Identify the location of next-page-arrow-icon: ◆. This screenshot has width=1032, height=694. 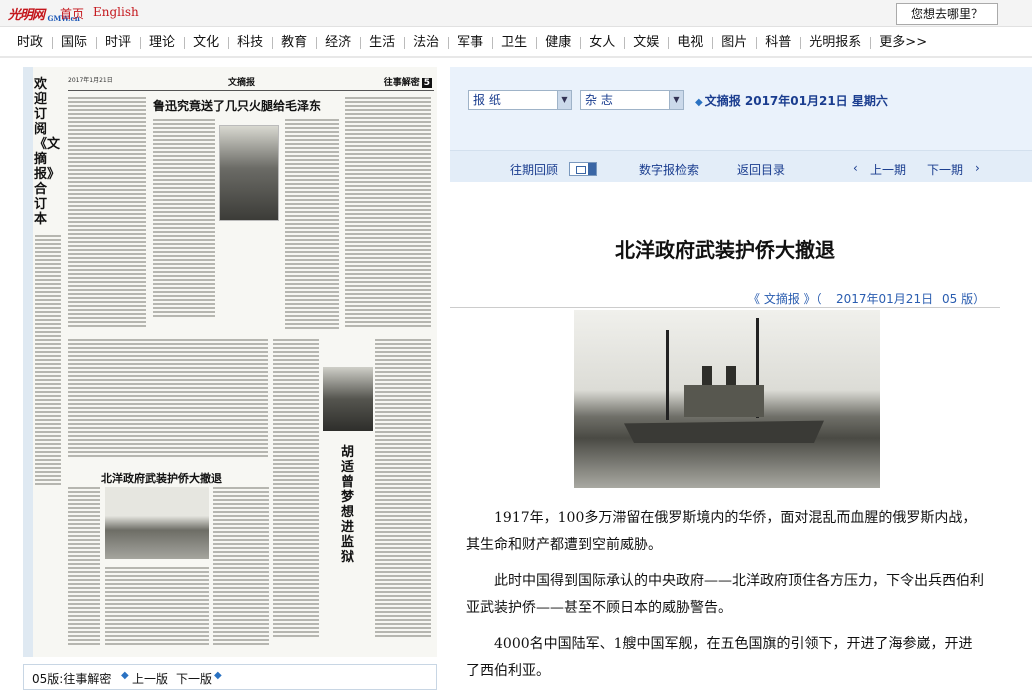
(218, 675).